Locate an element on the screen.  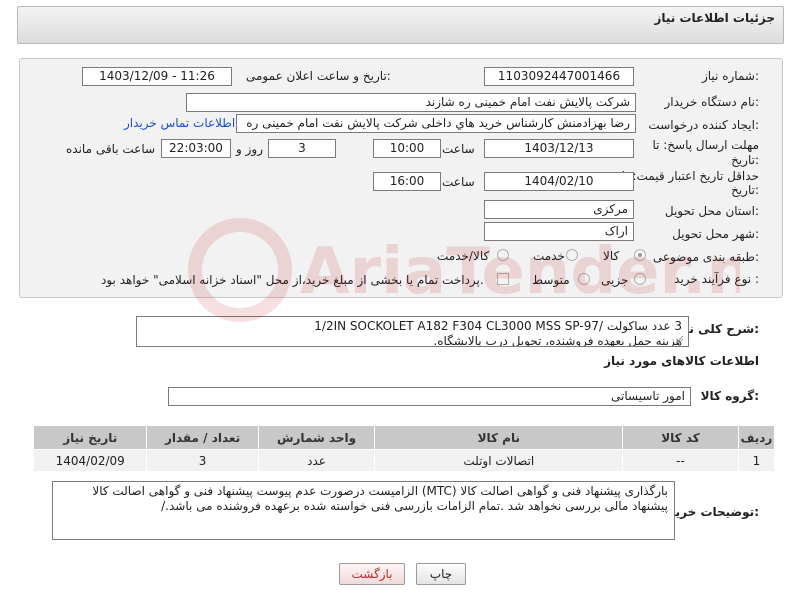
purchase-option-minor: جزیی is located at coordinates (615, 280).